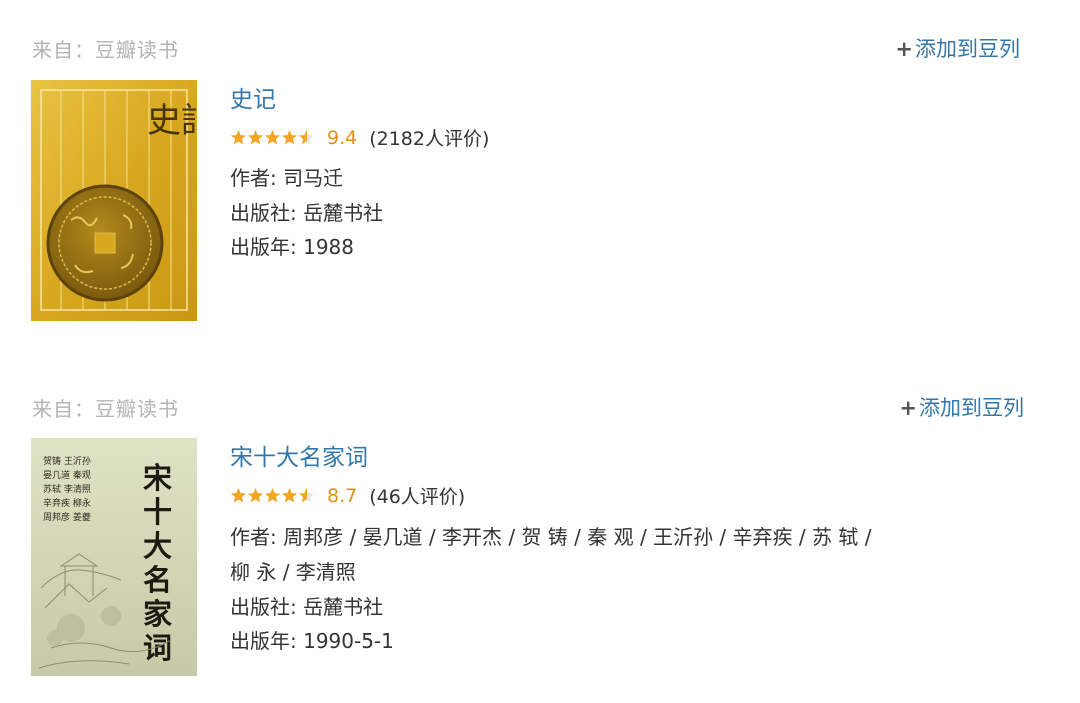 Image resolution: width=1080 pixels, height=703 pixels. What do you see at coordinates (67, 461) in the screenshot?
I see `cover-names: 贺铸 王沂孙` at bounding box center [67, 461].